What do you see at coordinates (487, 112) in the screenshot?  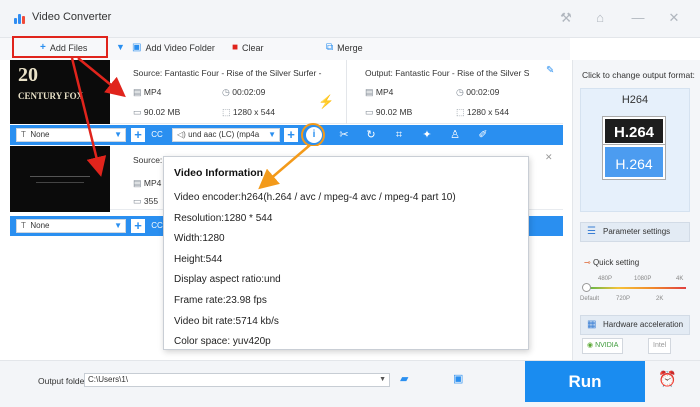 I see `output-resolution-1: 1280 x 544` at bounding box center [487, 112].